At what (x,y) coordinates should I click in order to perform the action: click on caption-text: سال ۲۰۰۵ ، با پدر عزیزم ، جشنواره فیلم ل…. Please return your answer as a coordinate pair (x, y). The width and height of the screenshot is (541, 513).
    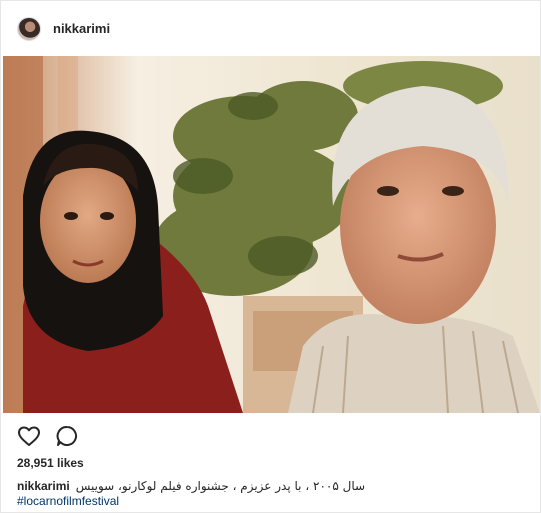
    Looking at the image, I should click on (220, 486).